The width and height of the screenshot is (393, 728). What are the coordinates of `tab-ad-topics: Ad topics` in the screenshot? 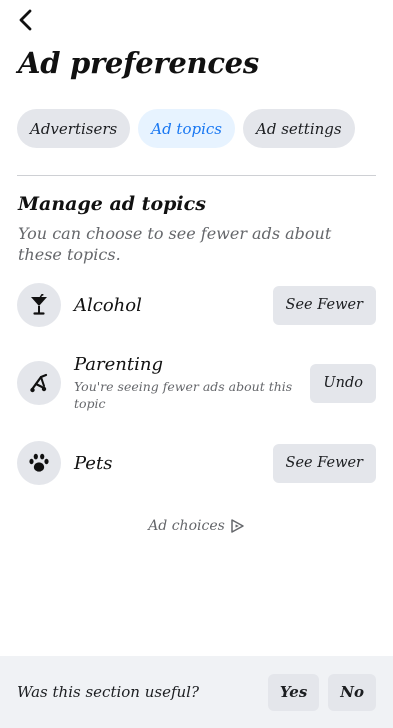 It's located at (186, 128).